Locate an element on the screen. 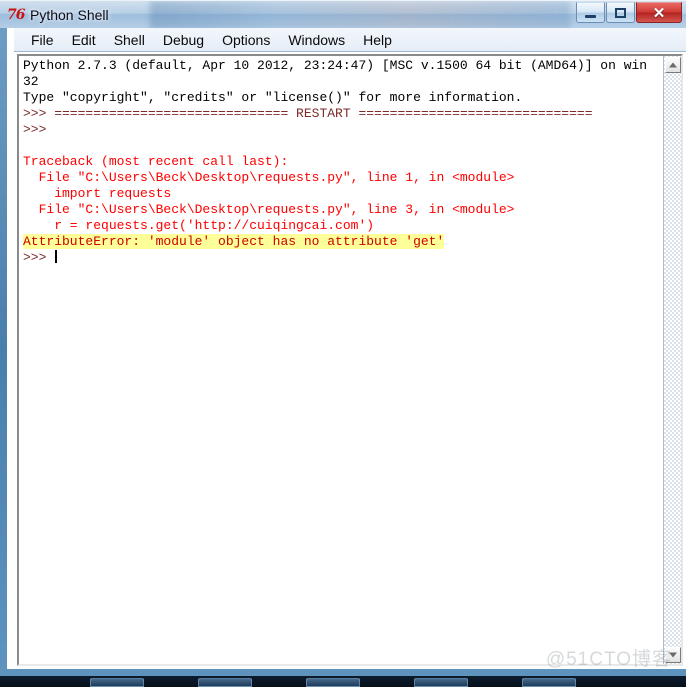 The image size is (686, 687). window-title: Python Shell is located at coordinates (69, 15).